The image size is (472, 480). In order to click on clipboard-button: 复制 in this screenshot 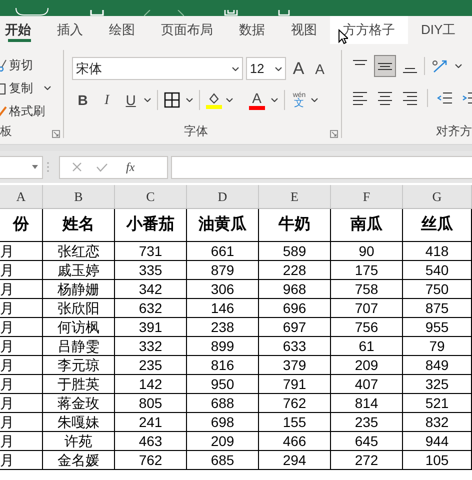, I will do `click(16, 87)`.